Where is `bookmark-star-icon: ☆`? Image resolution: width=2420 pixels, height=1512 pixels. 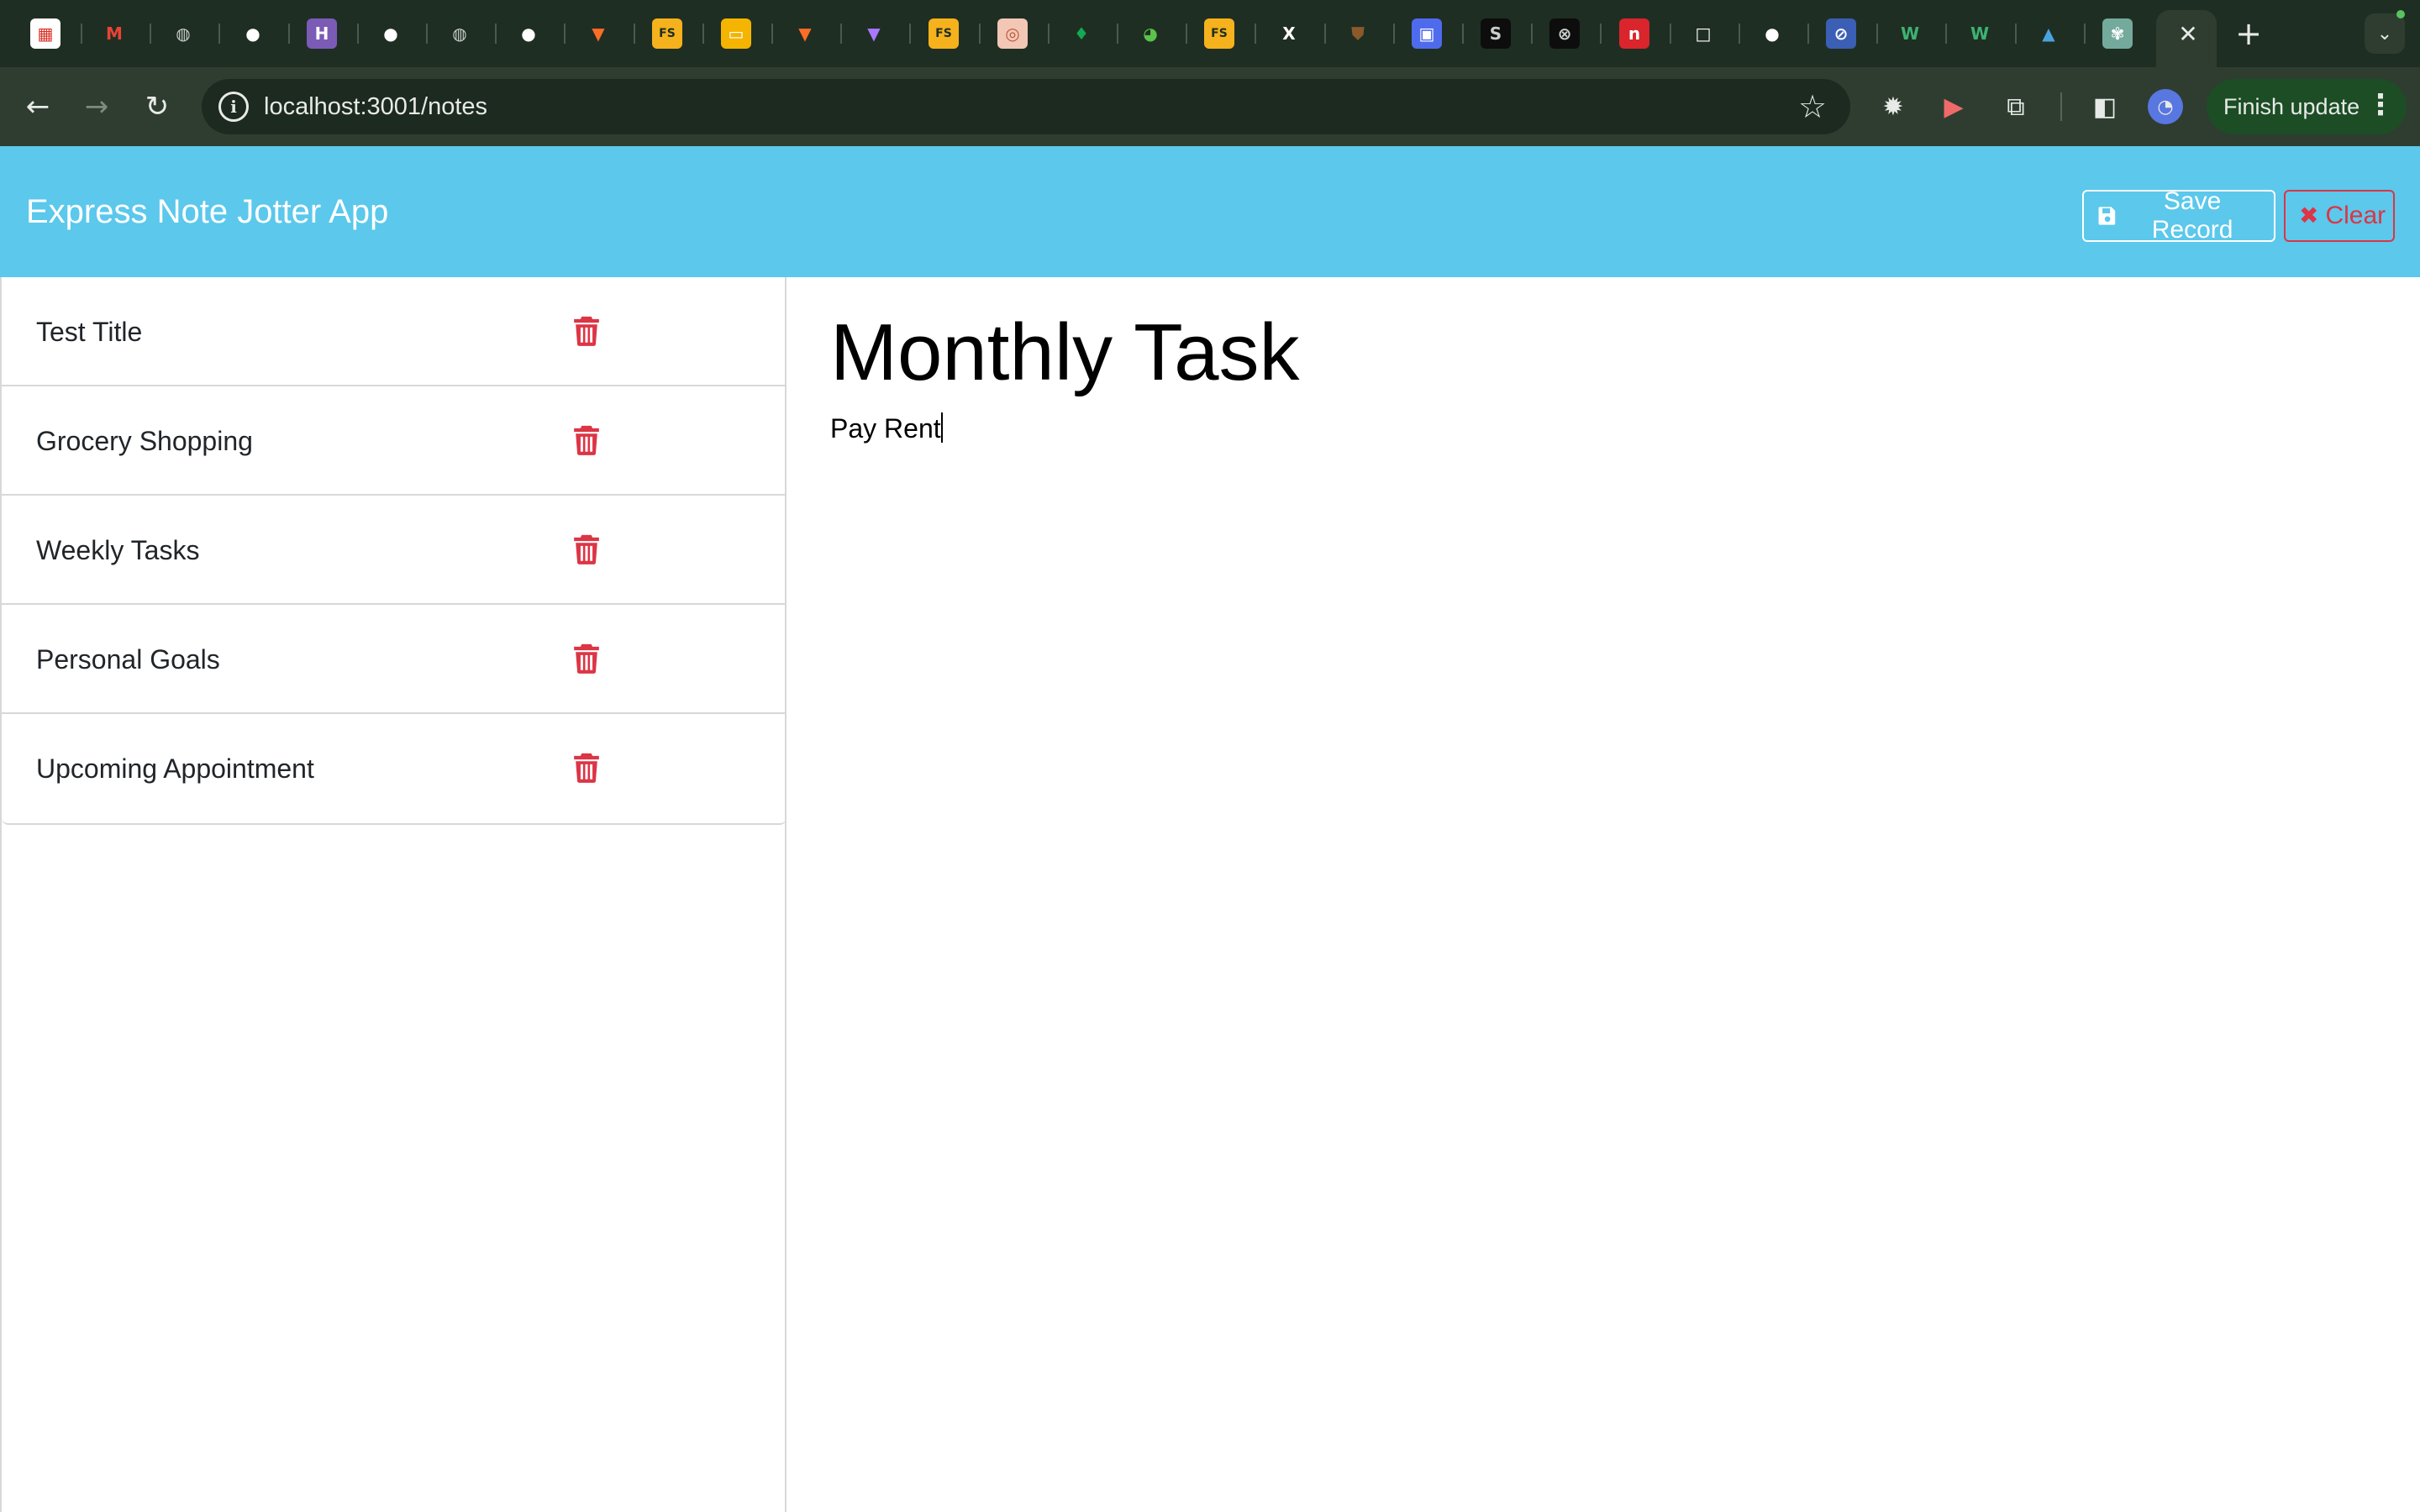 bookmark-star-icon: ☆ is located at coordinates (1812, 106).